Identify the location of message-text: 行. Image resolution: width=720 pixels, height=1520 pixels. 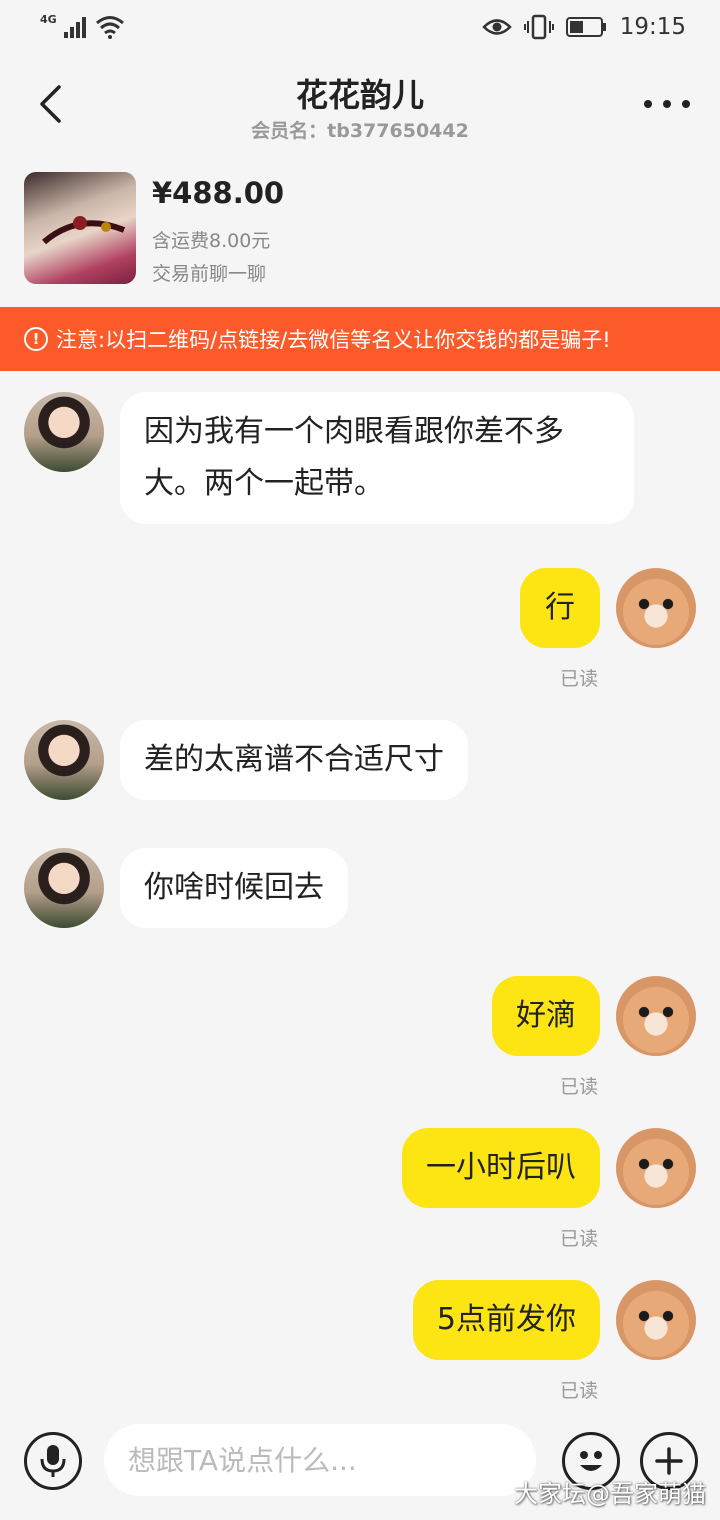
(560, 607).